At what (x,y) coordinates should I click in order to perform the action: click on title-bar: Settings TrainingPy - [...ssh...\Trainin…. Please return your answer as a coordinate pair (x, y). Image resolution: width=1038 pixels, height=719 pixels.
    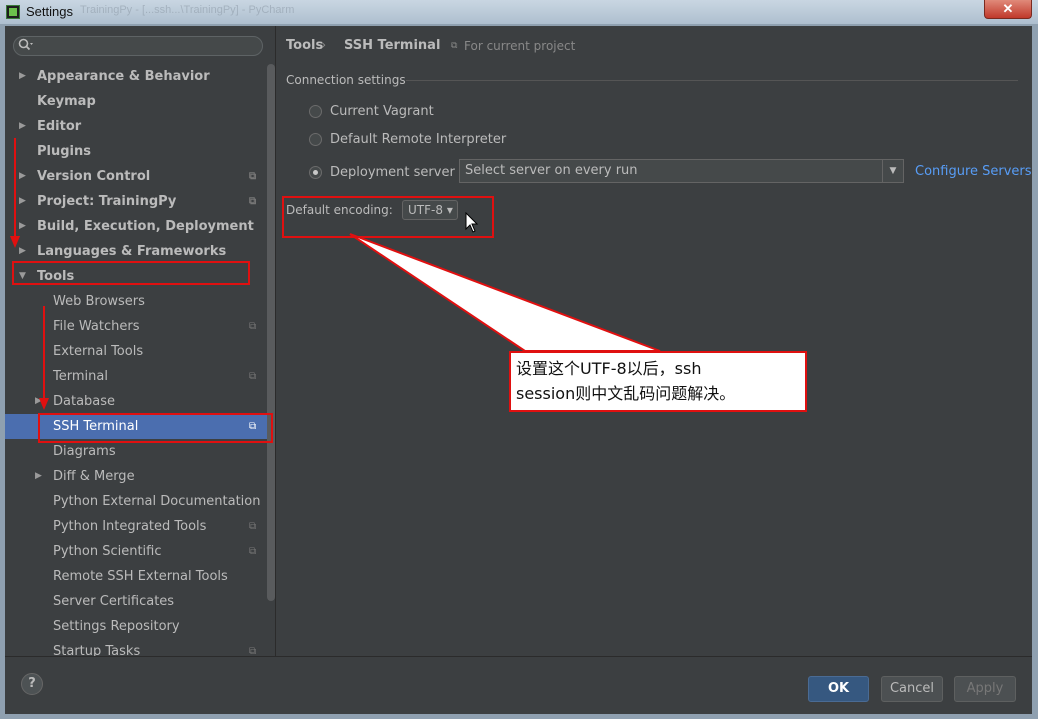
    Looking at the image, I should click on (519, 12).